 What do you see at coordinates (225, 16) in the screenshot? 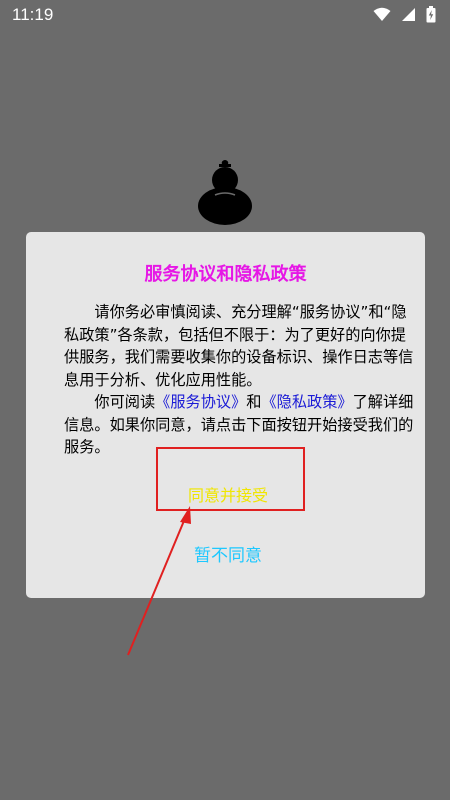
I see `status-bar: 11:19` at bounding box center [225, 16].